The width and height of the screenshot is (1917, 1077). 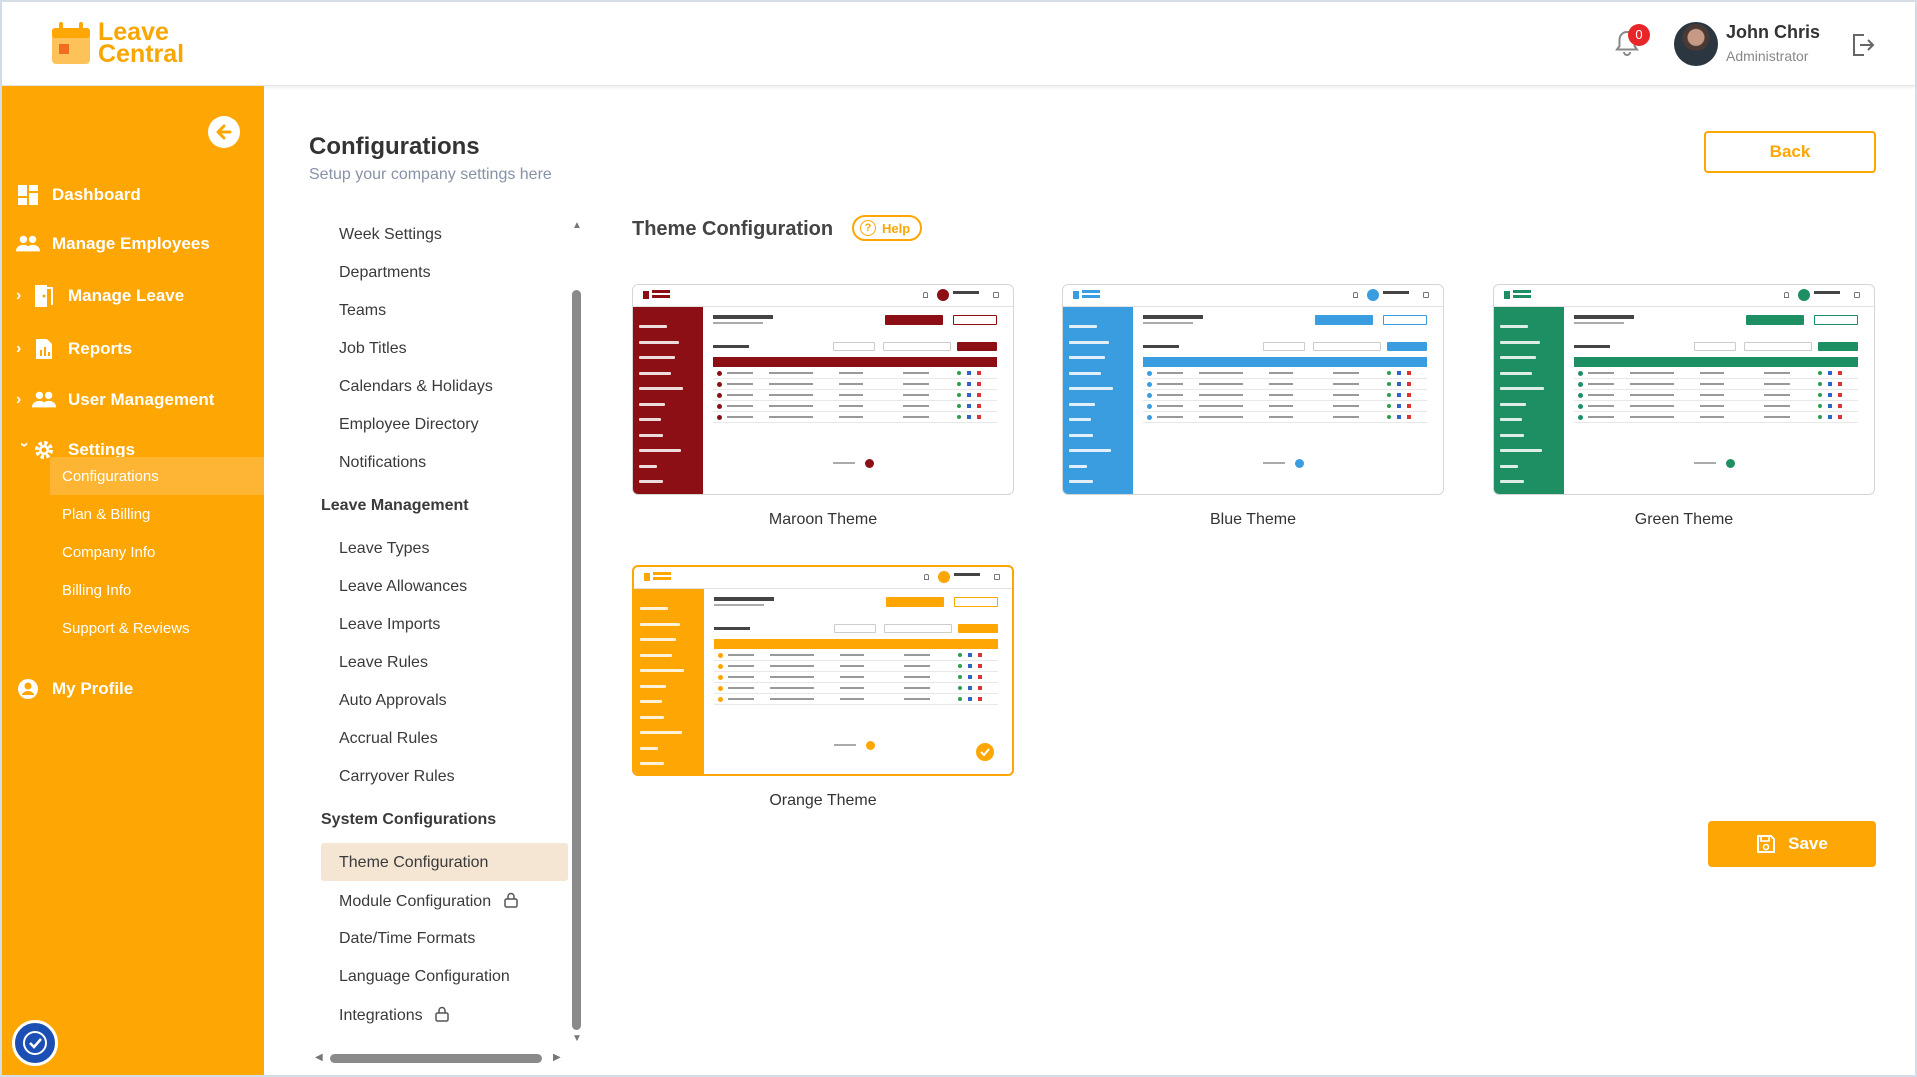 I want to click on menu-item-theme-configuration: Theme Configuration, so click(x=413, y=863).